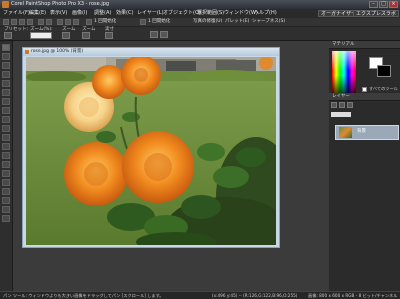 This screenshot has height=299, width=400. What do you see at coordinates (6, 137) in the screenshot?
I see `paint-brush-icon` at bounding box center [6, 137].